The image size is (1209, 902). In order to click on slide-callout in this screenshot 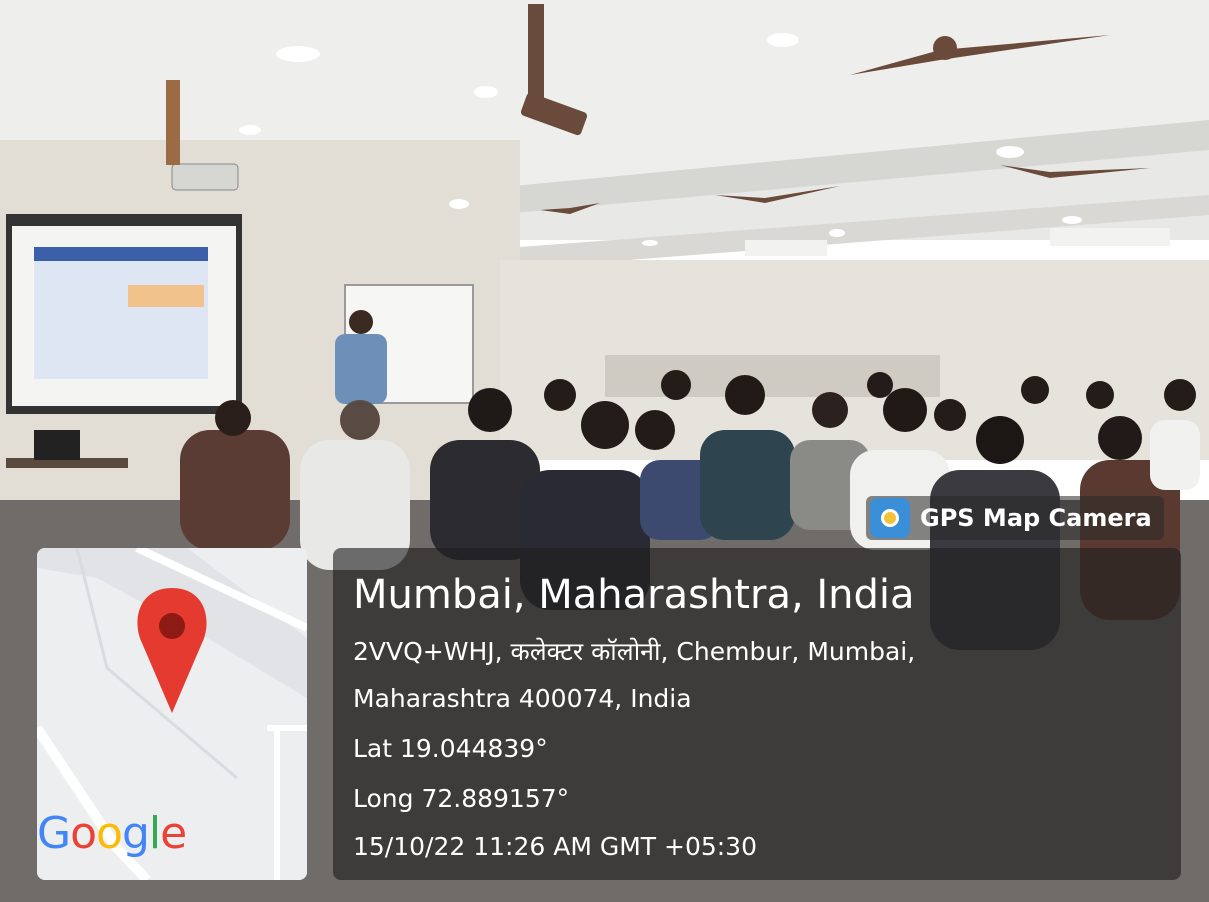, I will do `click(166, 296)`.